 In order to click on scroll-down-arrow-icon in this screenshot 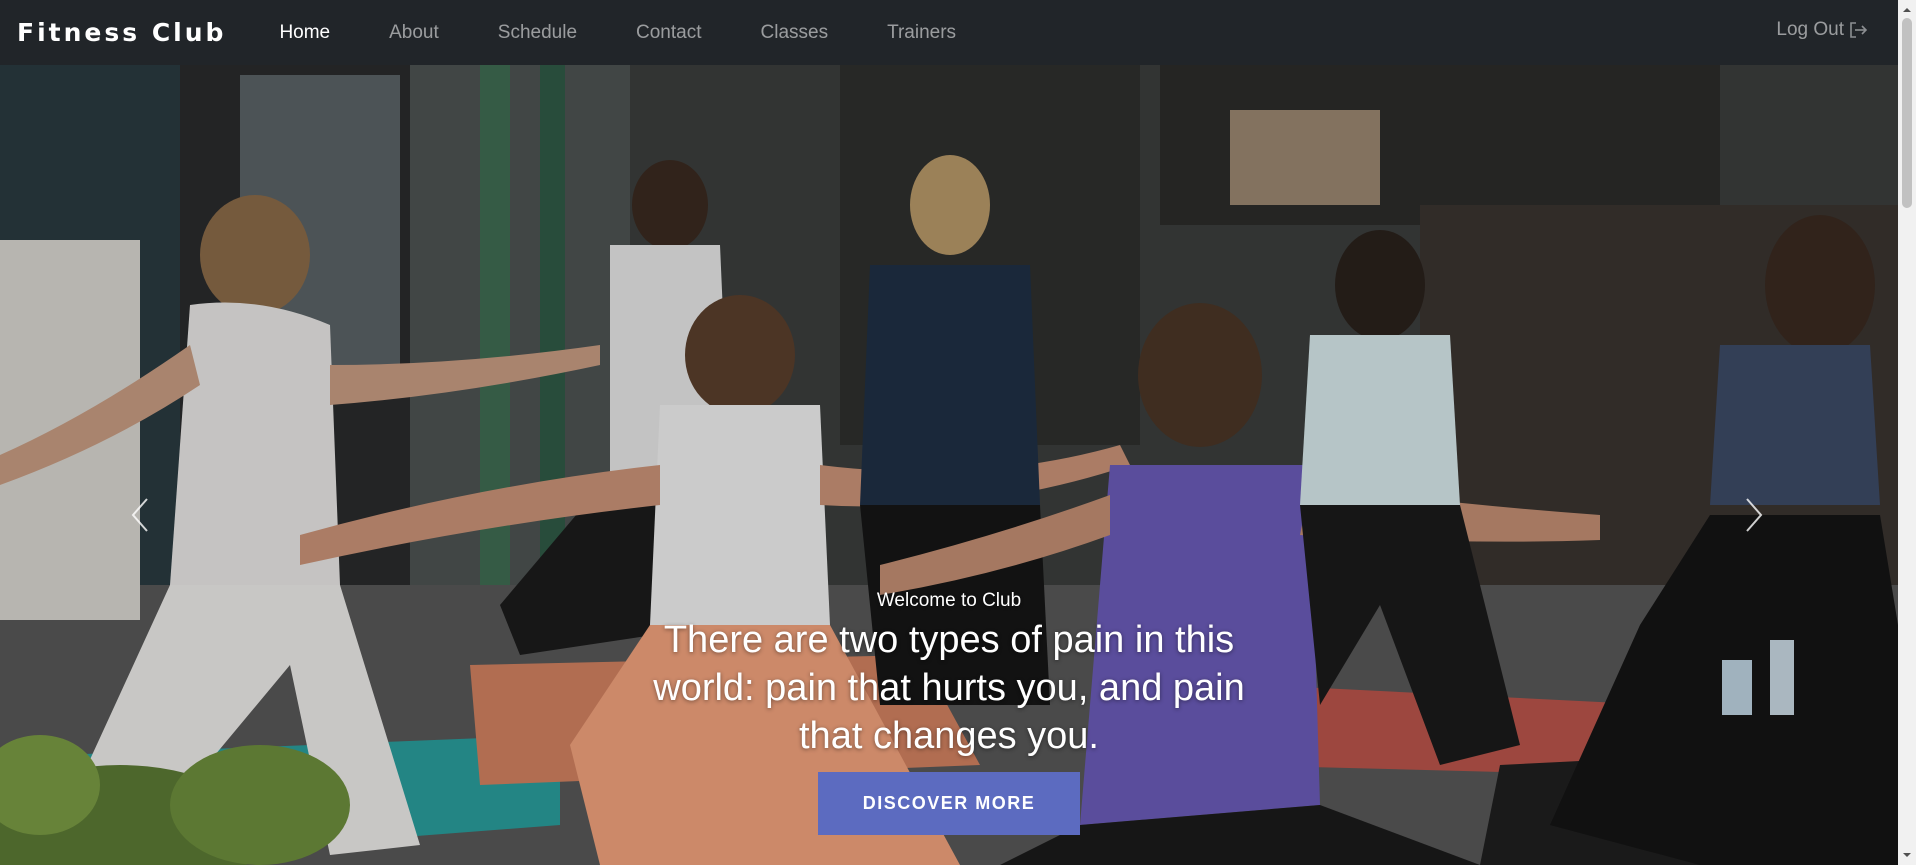, I will do `click(1907, 855)`.